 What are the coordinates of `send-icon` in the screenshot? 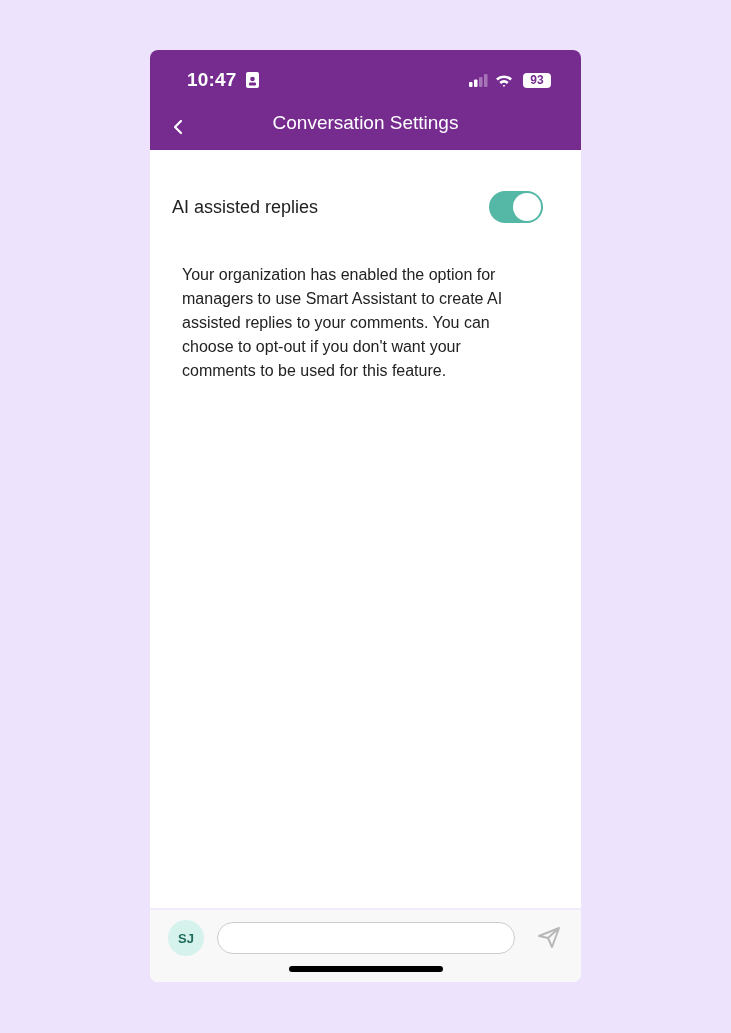 It's located at (549, 938).